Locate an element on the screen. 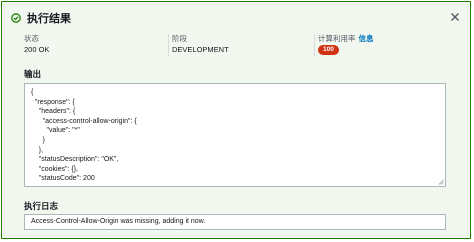  usage-label-group: 计算利用率 信息 is located at coordinates (346, 38).